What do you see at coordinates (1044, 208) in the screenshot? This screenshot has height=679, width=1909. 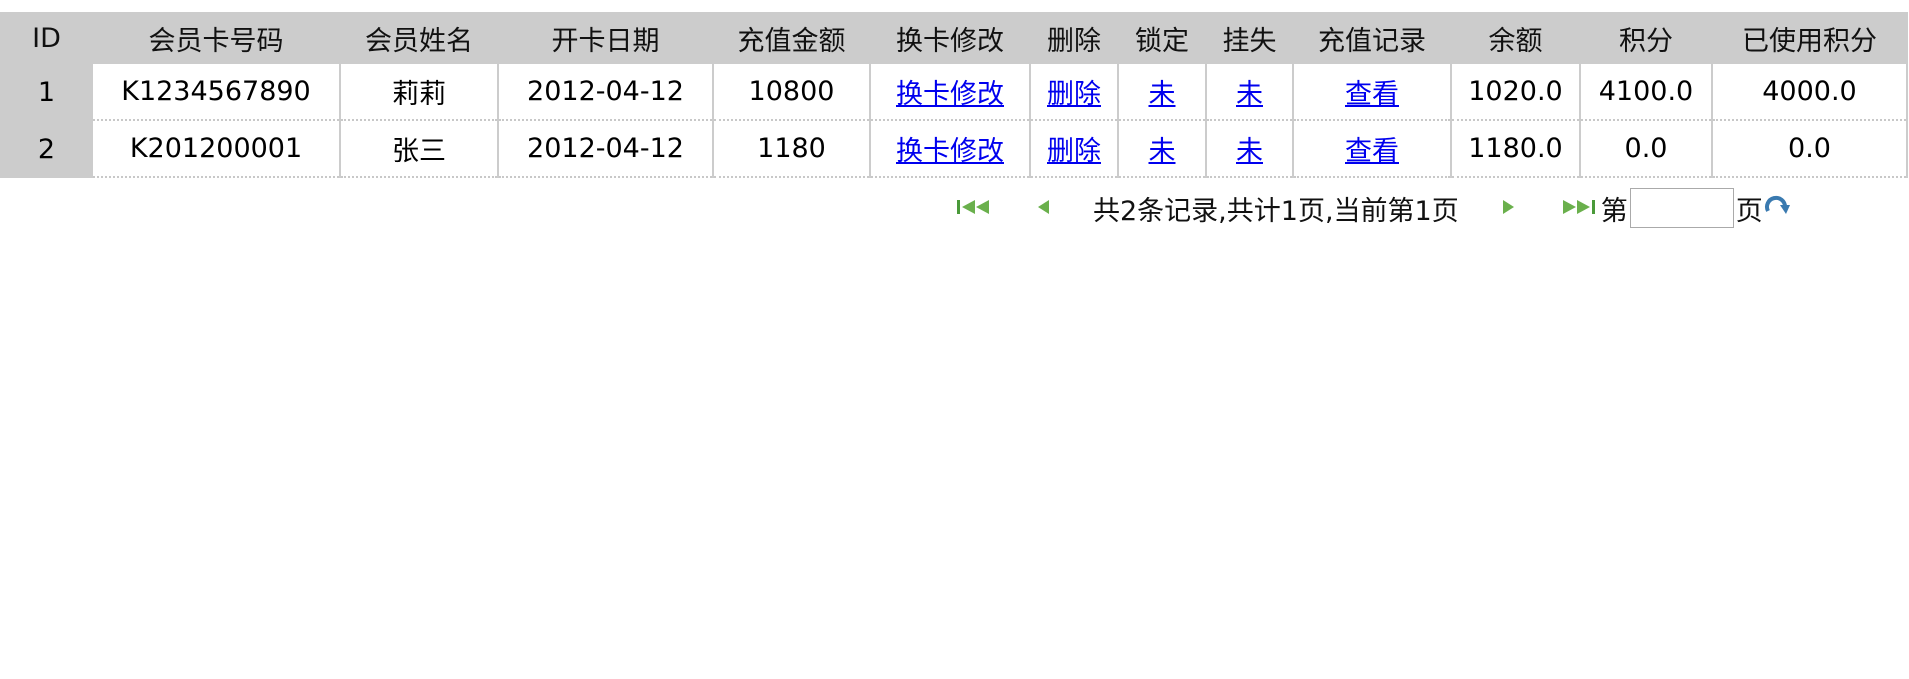 I see `prev-page-icon` at bounding box center [1044, 208].